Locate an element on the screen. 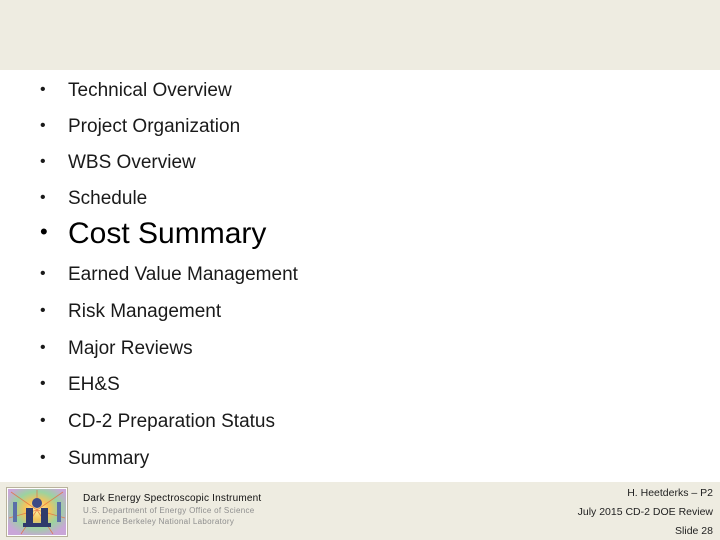 The image size is (720, 540). agenda-item: • Major Reviews is located at coordinates (116, 349).